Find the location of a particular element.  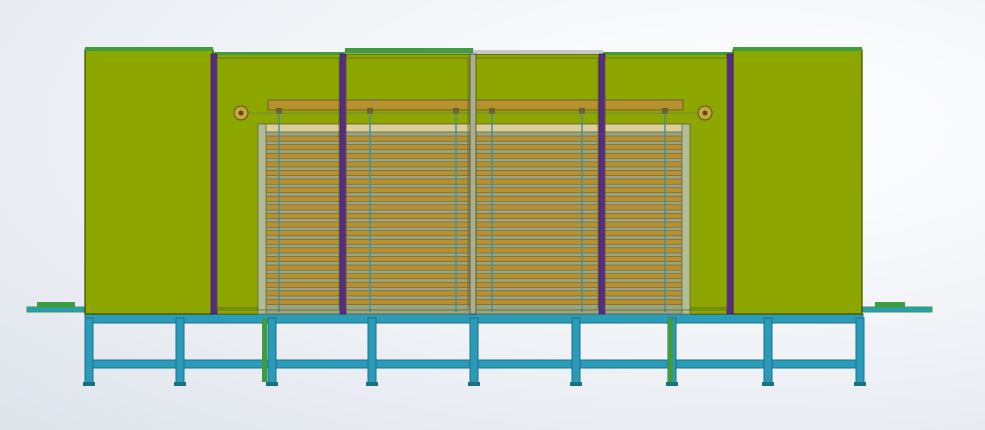

left-end-box is located at coordinates (149, 182).